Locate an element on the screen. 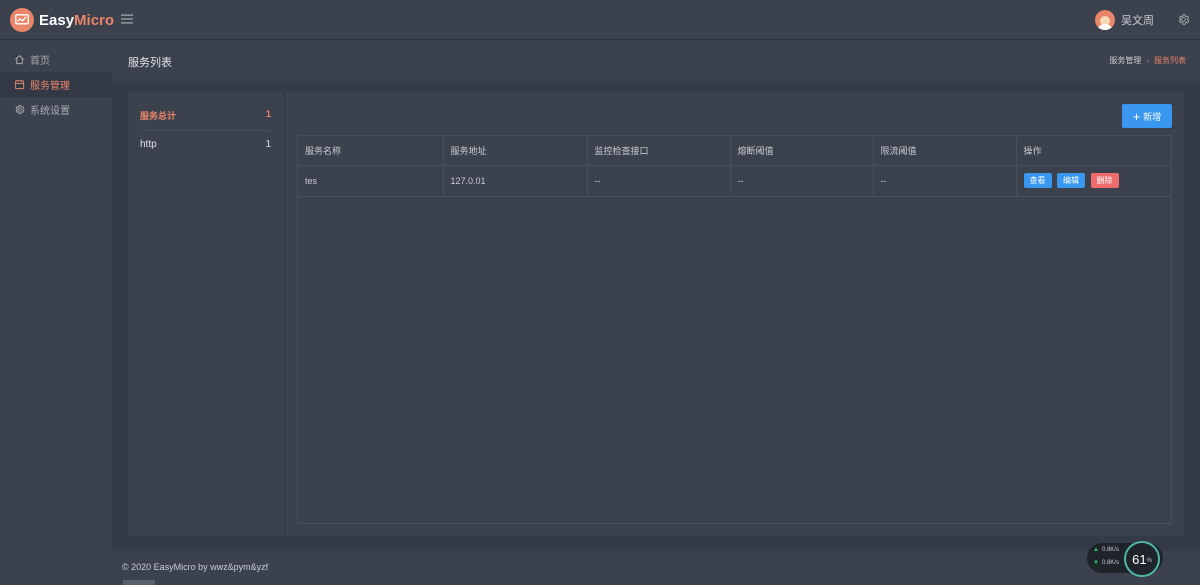  download-speed-unit: K/s is located at coordinates (1114, 563).